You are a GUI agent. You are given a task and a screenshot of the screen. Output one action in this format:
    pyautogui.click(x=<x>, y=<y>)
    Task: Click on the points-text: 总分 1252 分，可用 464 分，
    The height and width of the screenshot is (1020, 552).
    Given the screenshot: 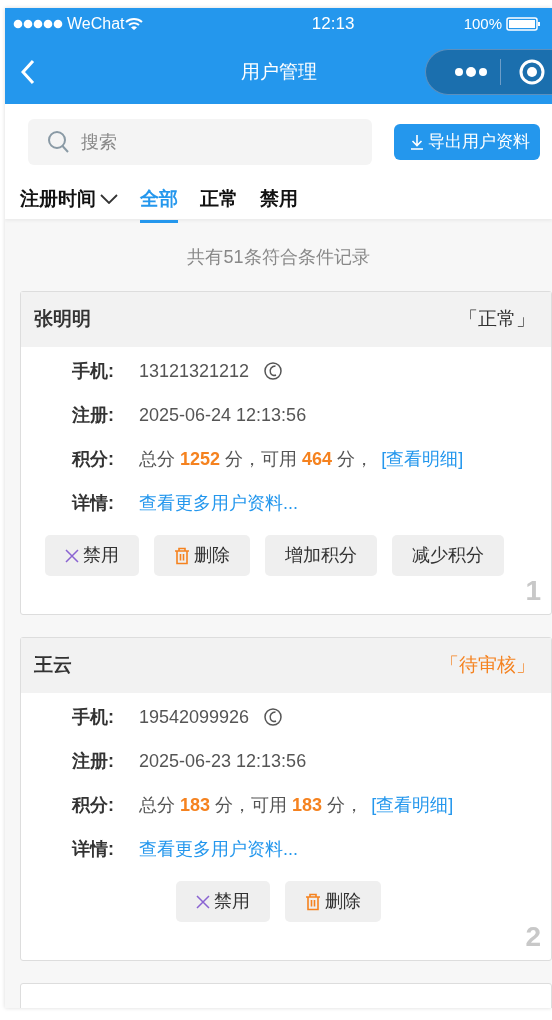 What is the action you would take?
    pyautogui.click(x=256, y=459)
    